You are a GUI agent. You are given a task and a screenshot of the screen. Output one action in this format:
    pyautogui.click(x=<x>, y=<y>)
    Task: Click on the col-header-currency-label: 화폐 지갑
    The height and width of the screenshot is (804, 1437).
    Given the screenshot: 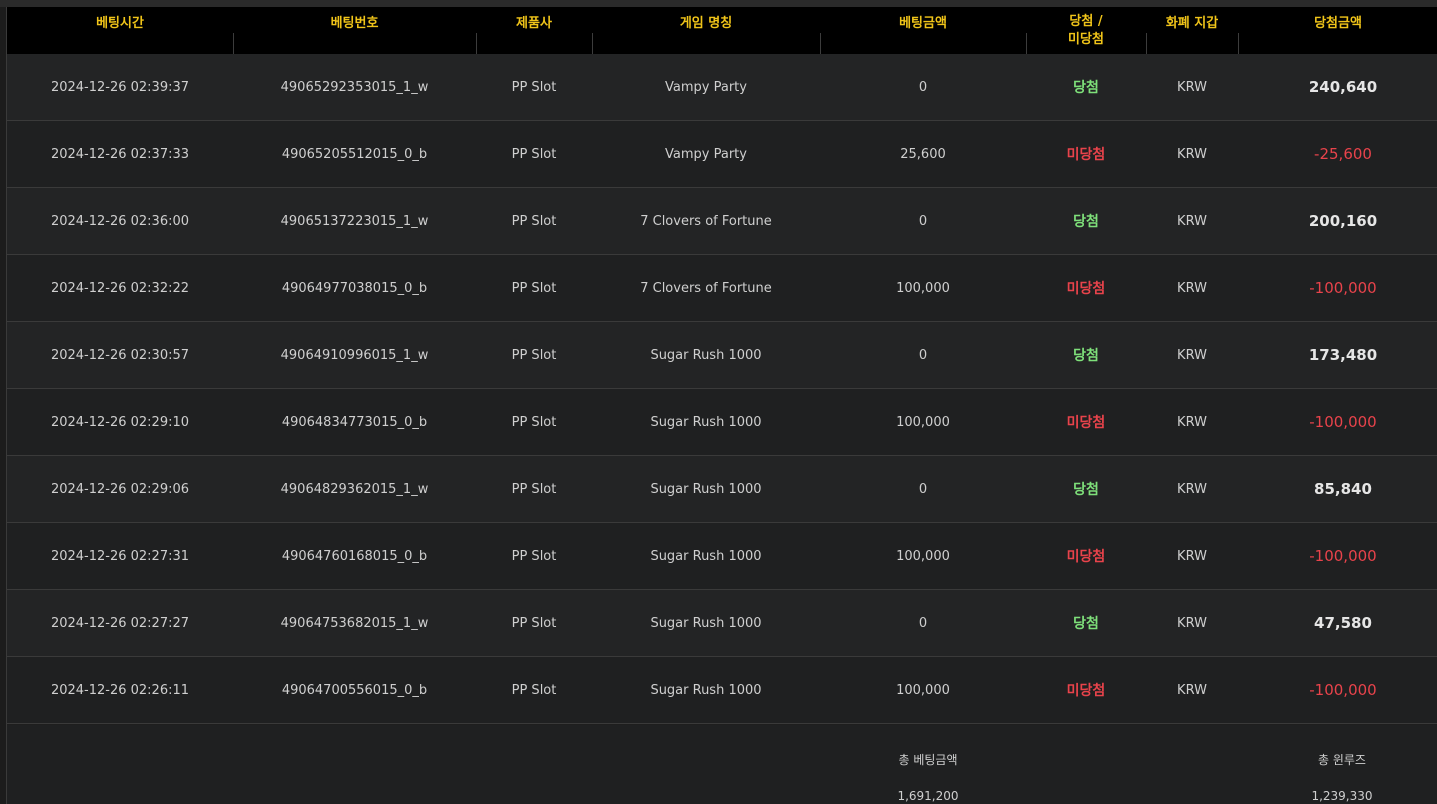 What is the action you would take?
    pyautogui.click(x=1192, y=23)
    